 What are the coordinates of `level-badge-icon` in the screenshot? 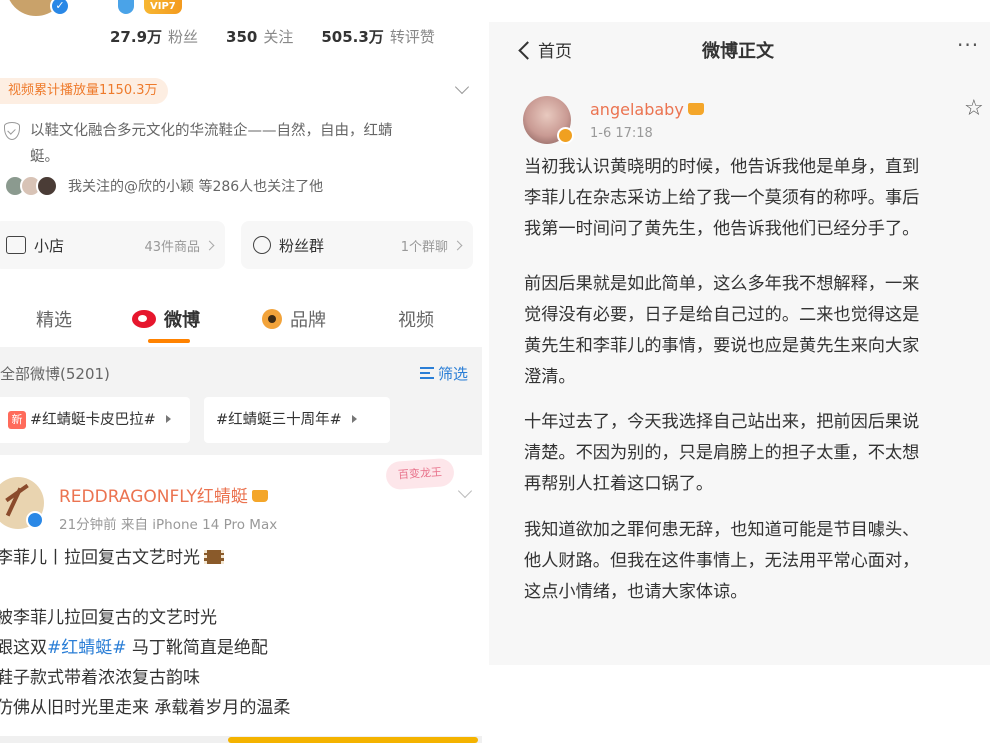 It's located at (126, 7).